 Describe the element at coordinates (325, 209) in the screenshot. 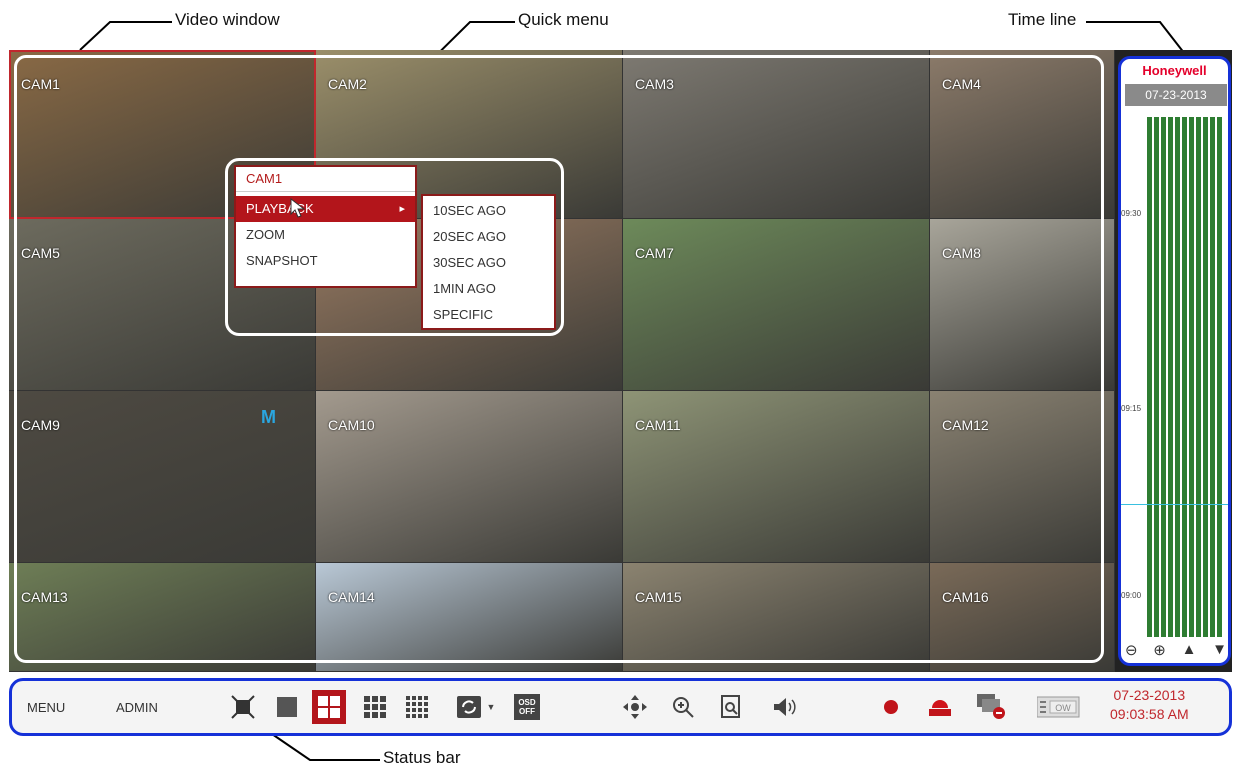

I see `menu-item-playback: PLAYBACK` at that location.